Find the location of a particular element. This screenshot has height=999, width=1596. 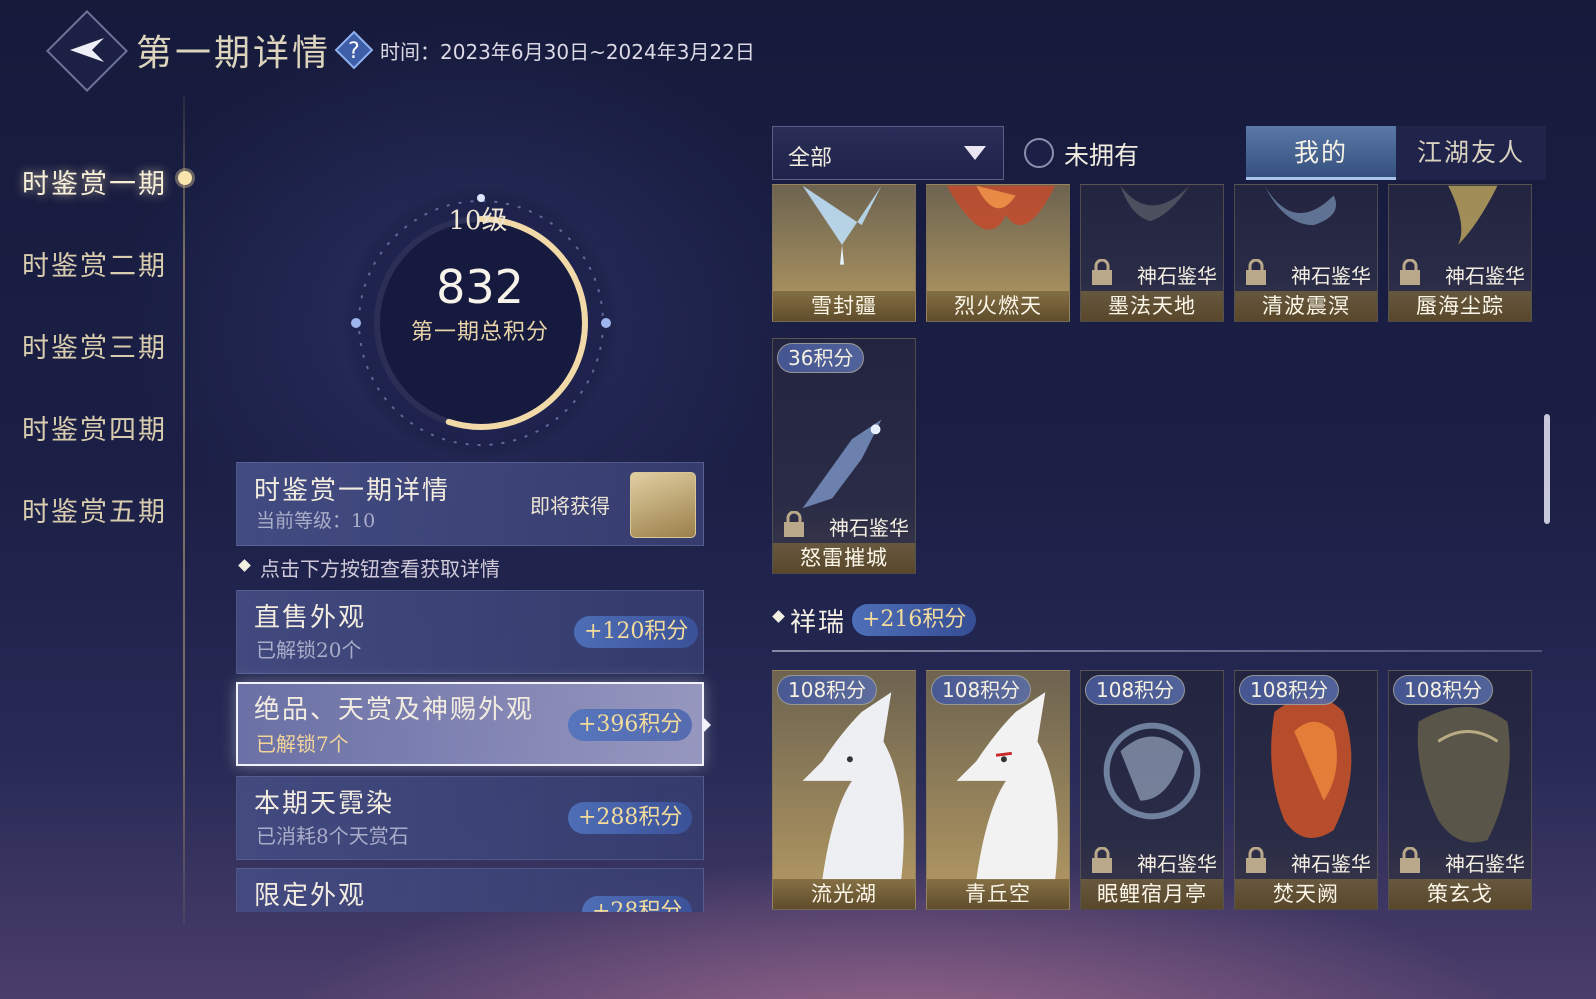

total-score-label: 第一期总积分 is located at coordinates (479, 332).